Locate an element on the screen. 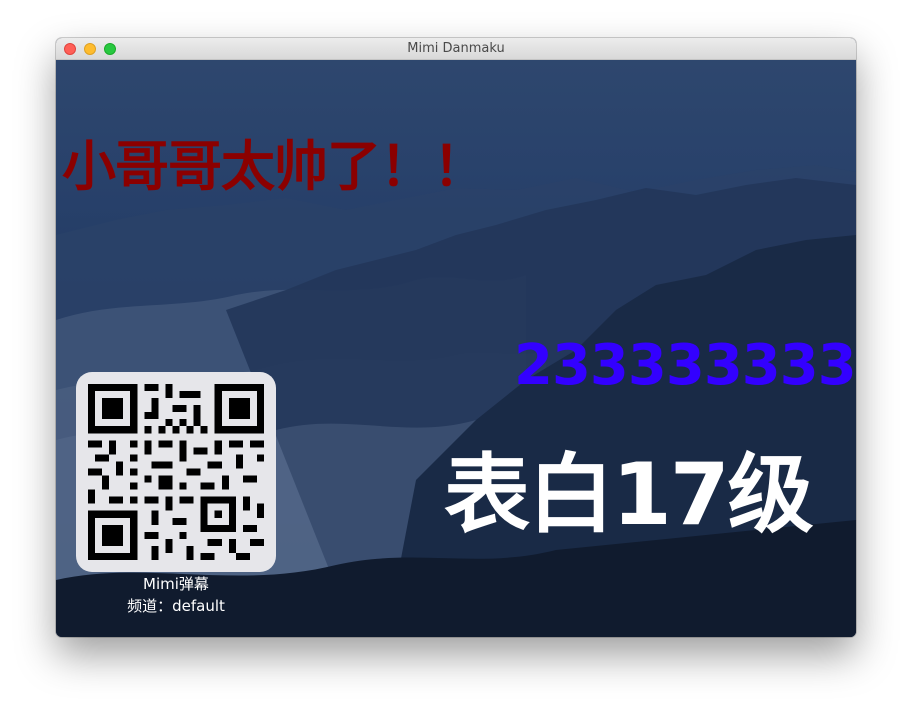  channel-label: 频道：default is located at coordinates (176, 606).